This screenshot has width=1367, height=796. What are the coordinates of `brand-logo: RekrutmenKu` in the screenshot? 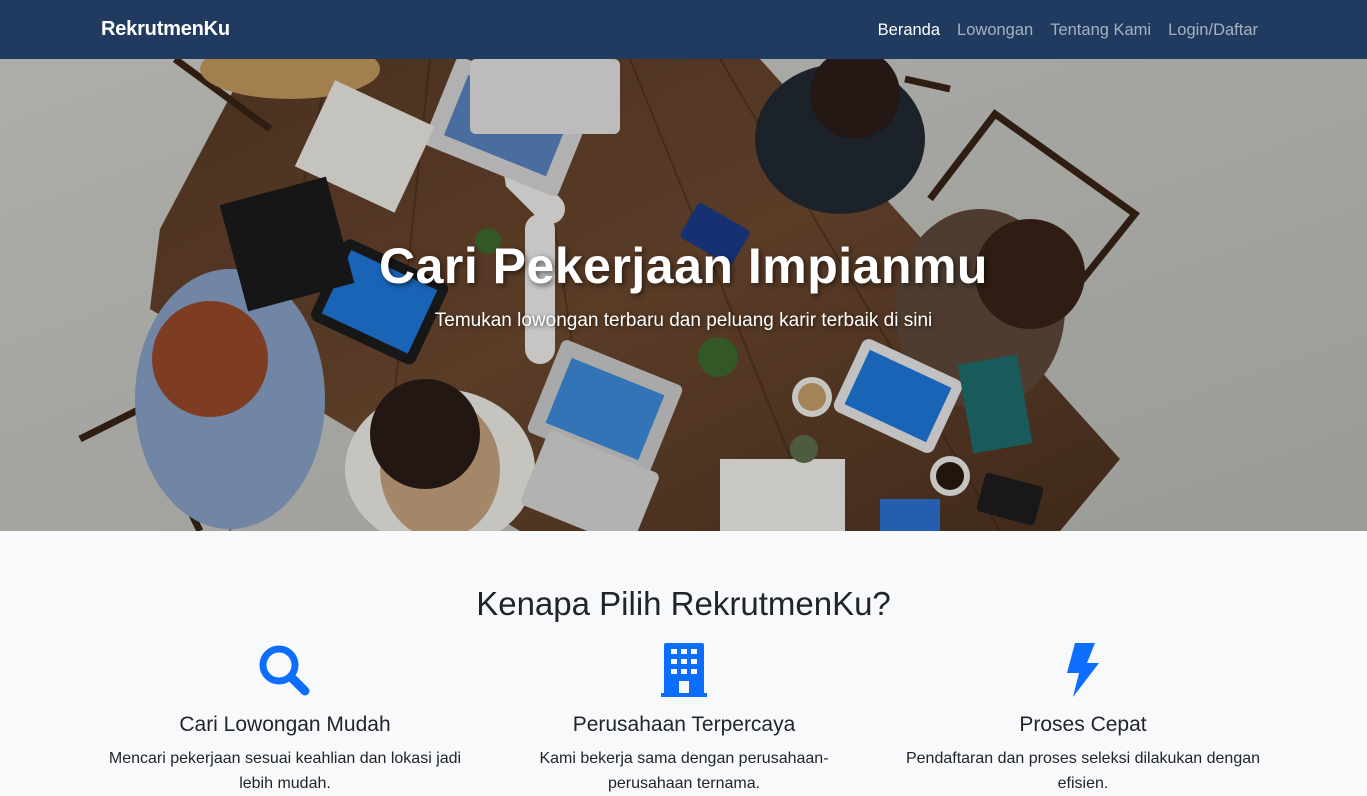 It's located at (165, 29).